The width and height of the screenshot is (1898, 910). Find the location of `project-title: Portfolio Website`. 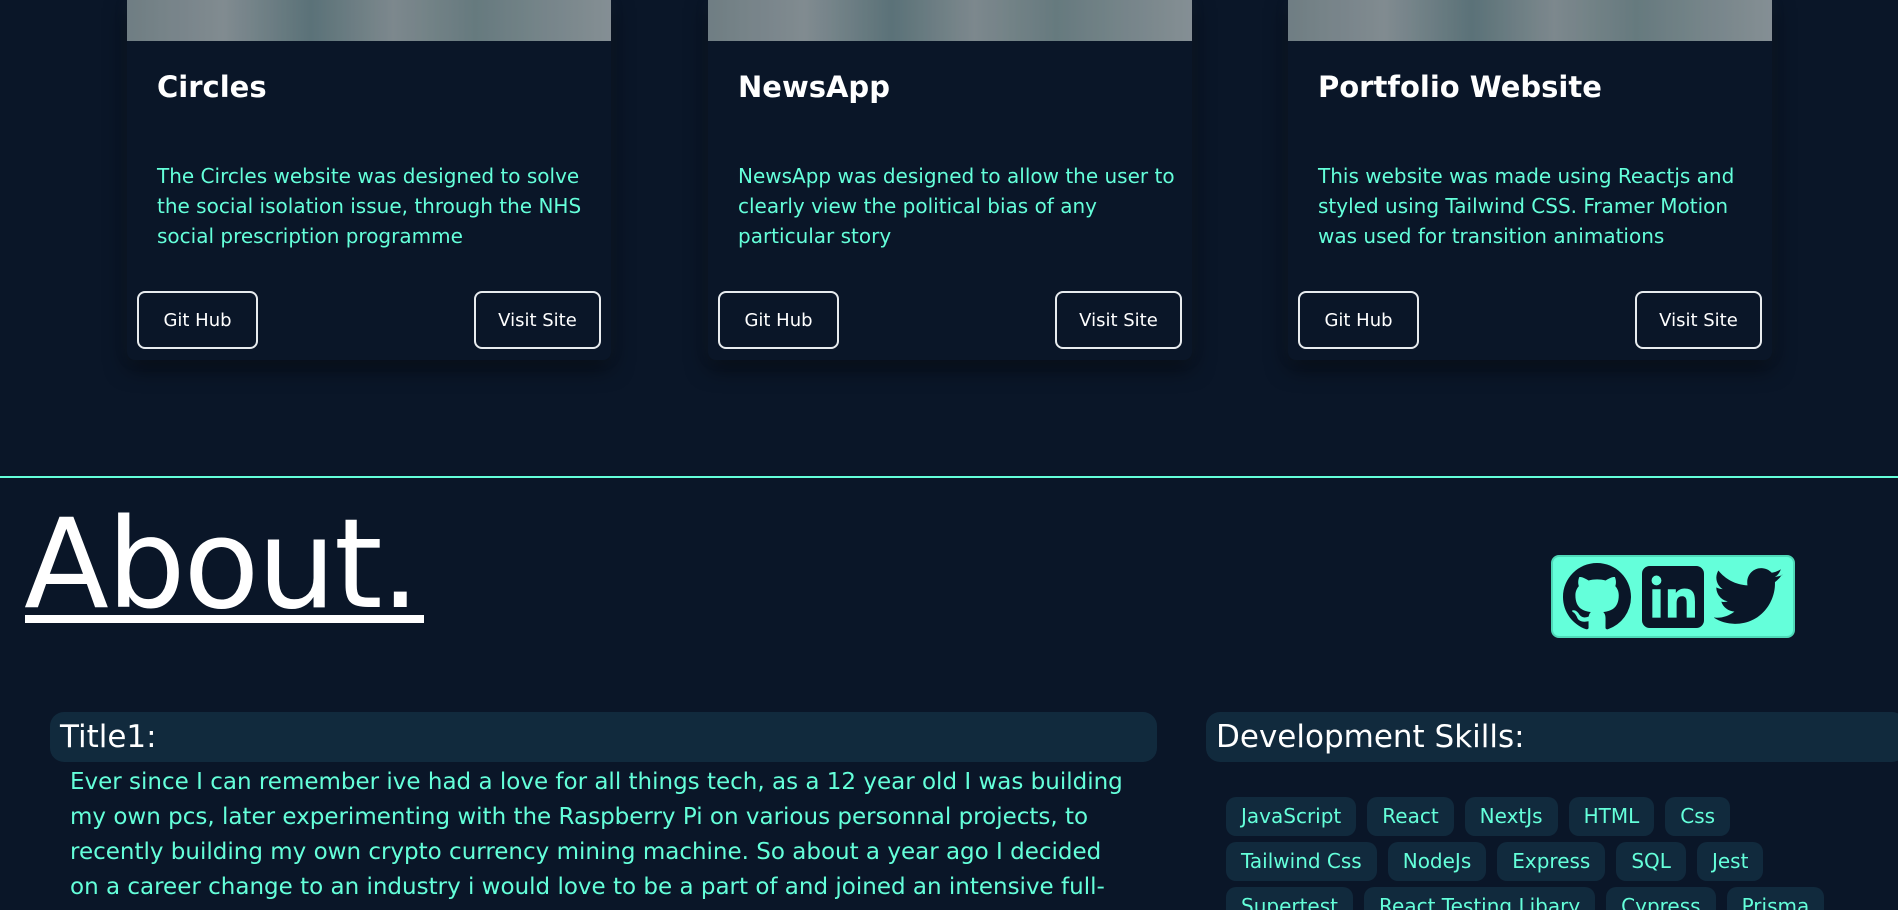

project-title: Portfolio Website is located at coordinates (1460, 87).